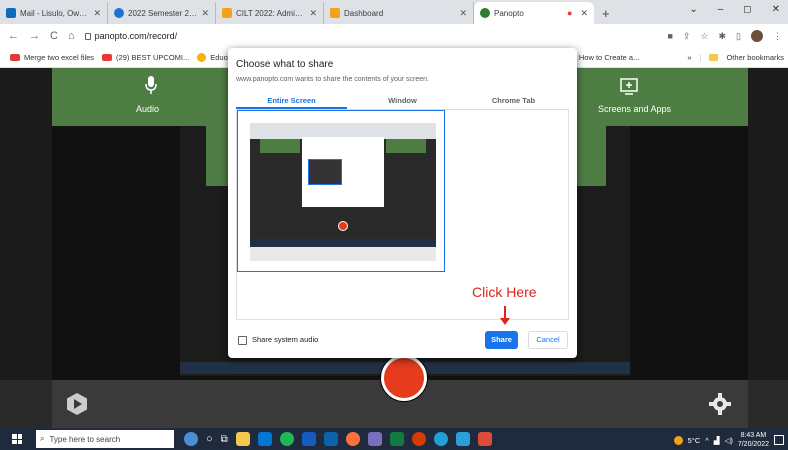 The image size is (788, 450). What do you see at coordinates (717, 440) in the screenshot?
I see `network-icon: ▟` at bounding box center [717, 440].